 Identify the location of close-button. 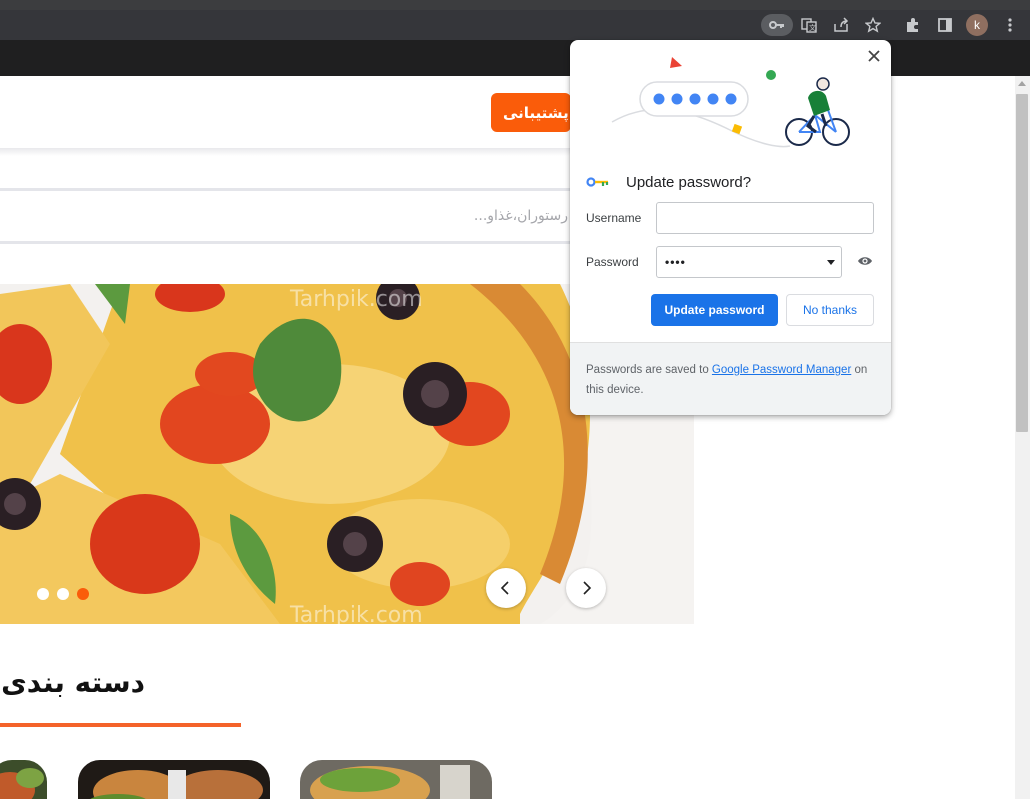
(874, 56).